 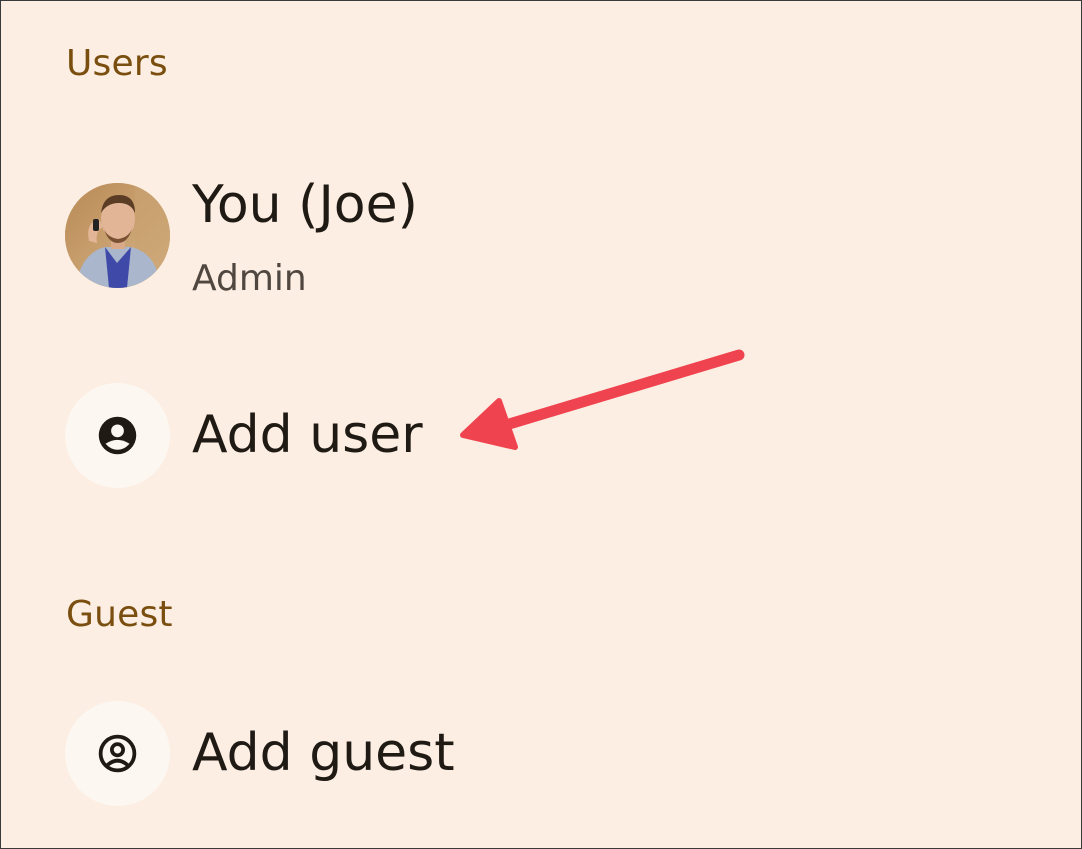 I want to click on avatar-photo, so click(x=117, y=235).